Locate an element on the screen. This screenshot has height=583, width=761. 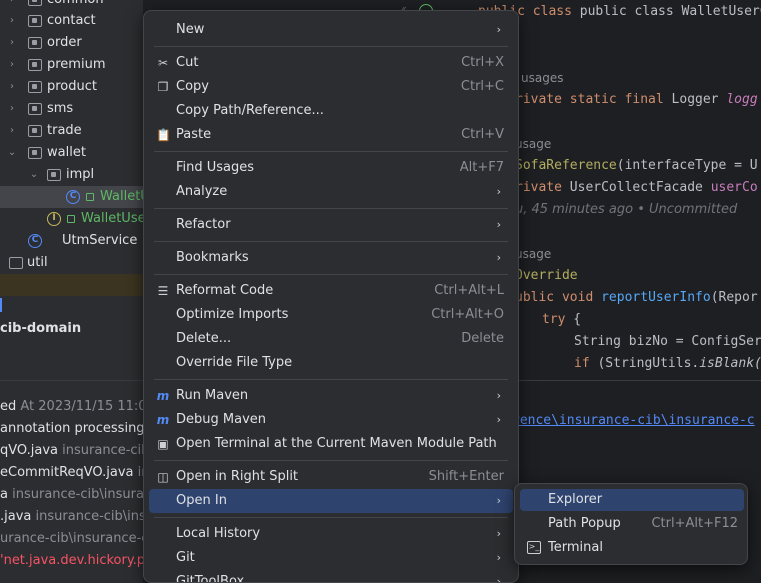
build-line: qVO.java insurance-cib is located at coordinates (71, 451).